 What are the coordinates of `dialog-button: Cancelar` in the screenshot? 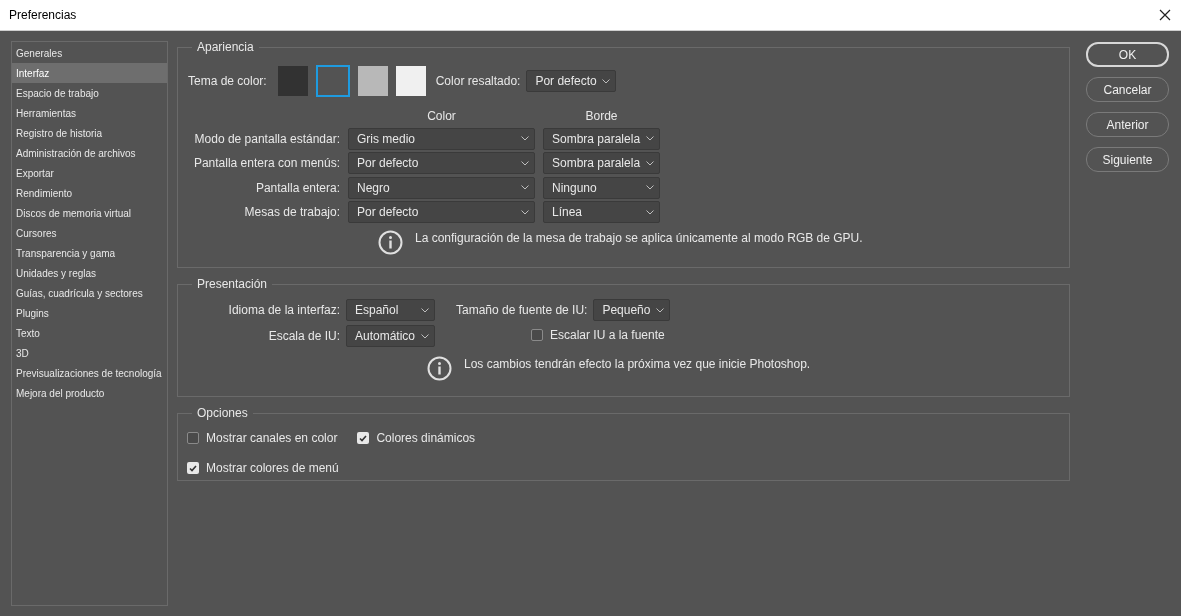 It's located at (1127, 89).